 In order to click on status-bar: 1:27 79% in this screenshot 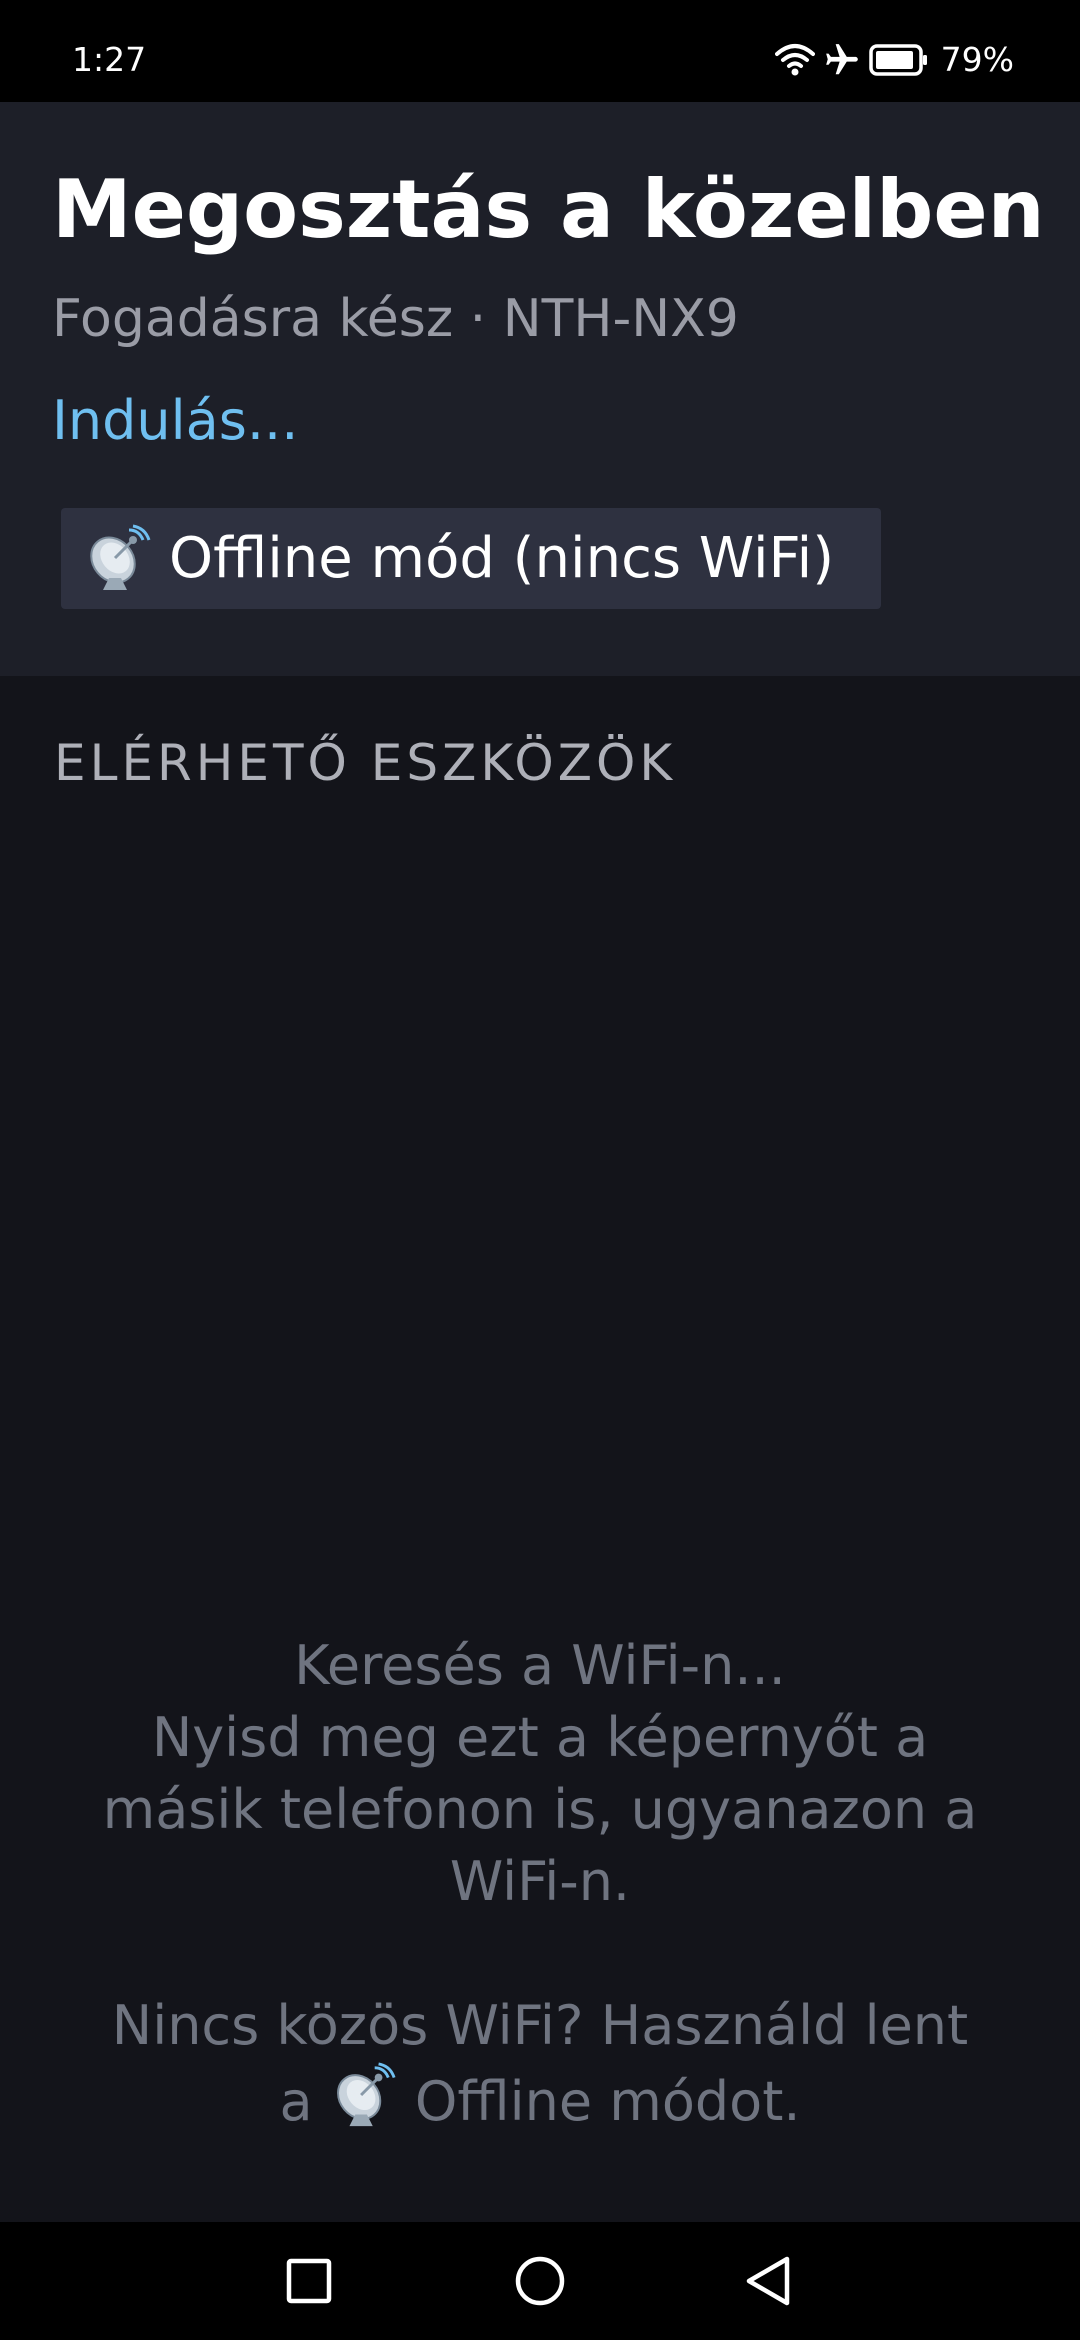, I will do `click(540, 51)`.